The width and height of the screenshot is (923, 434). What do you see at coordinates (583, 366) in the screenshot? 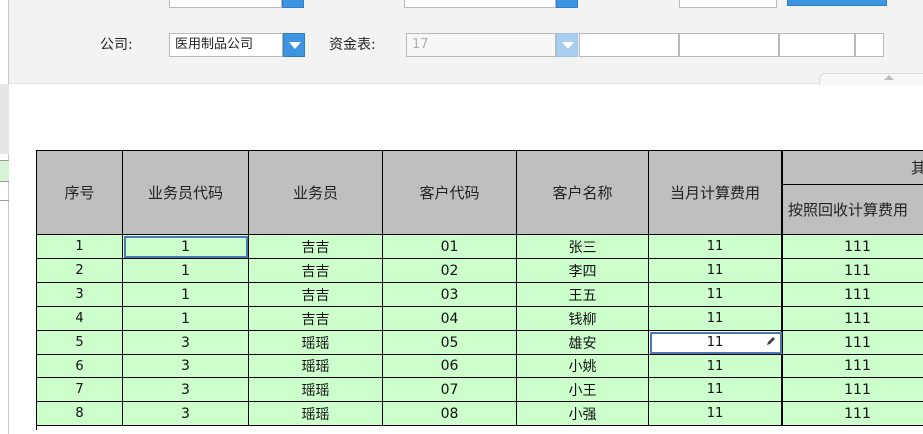
I see `cell-cust-name: 小姚` at bounding box center [583, 366].